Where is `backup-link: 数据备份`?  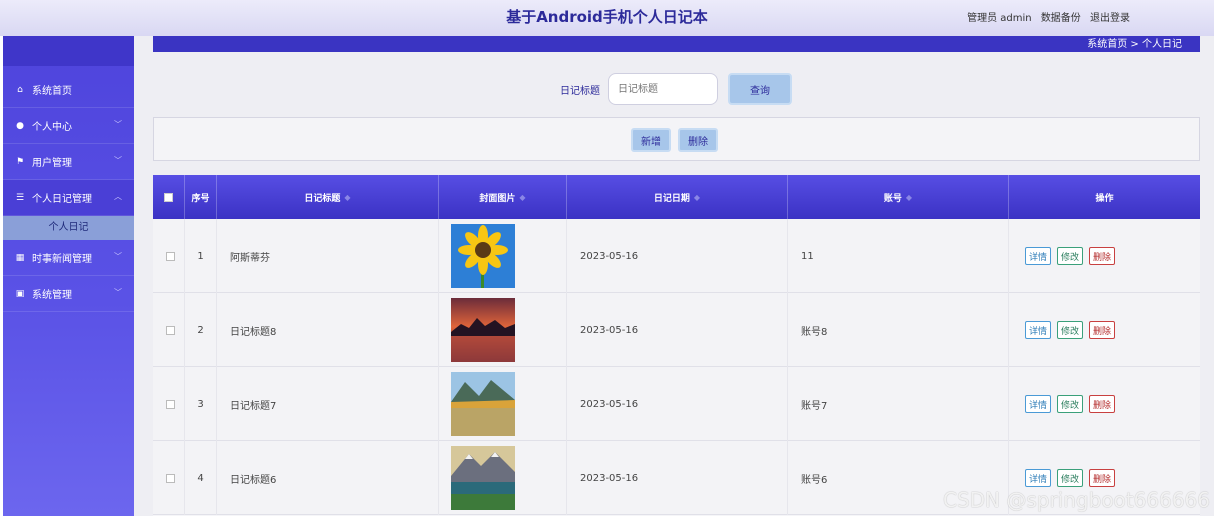
backup-link: 数据备份 is located at coordinates (1061, 18).